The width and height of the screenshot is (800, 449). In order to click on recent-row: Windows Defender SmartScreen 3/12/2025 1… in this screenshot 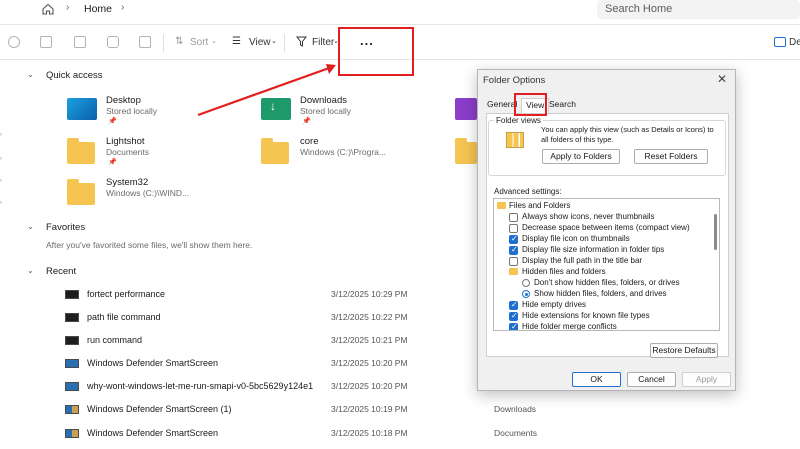, I will do `click(430, 435)`.